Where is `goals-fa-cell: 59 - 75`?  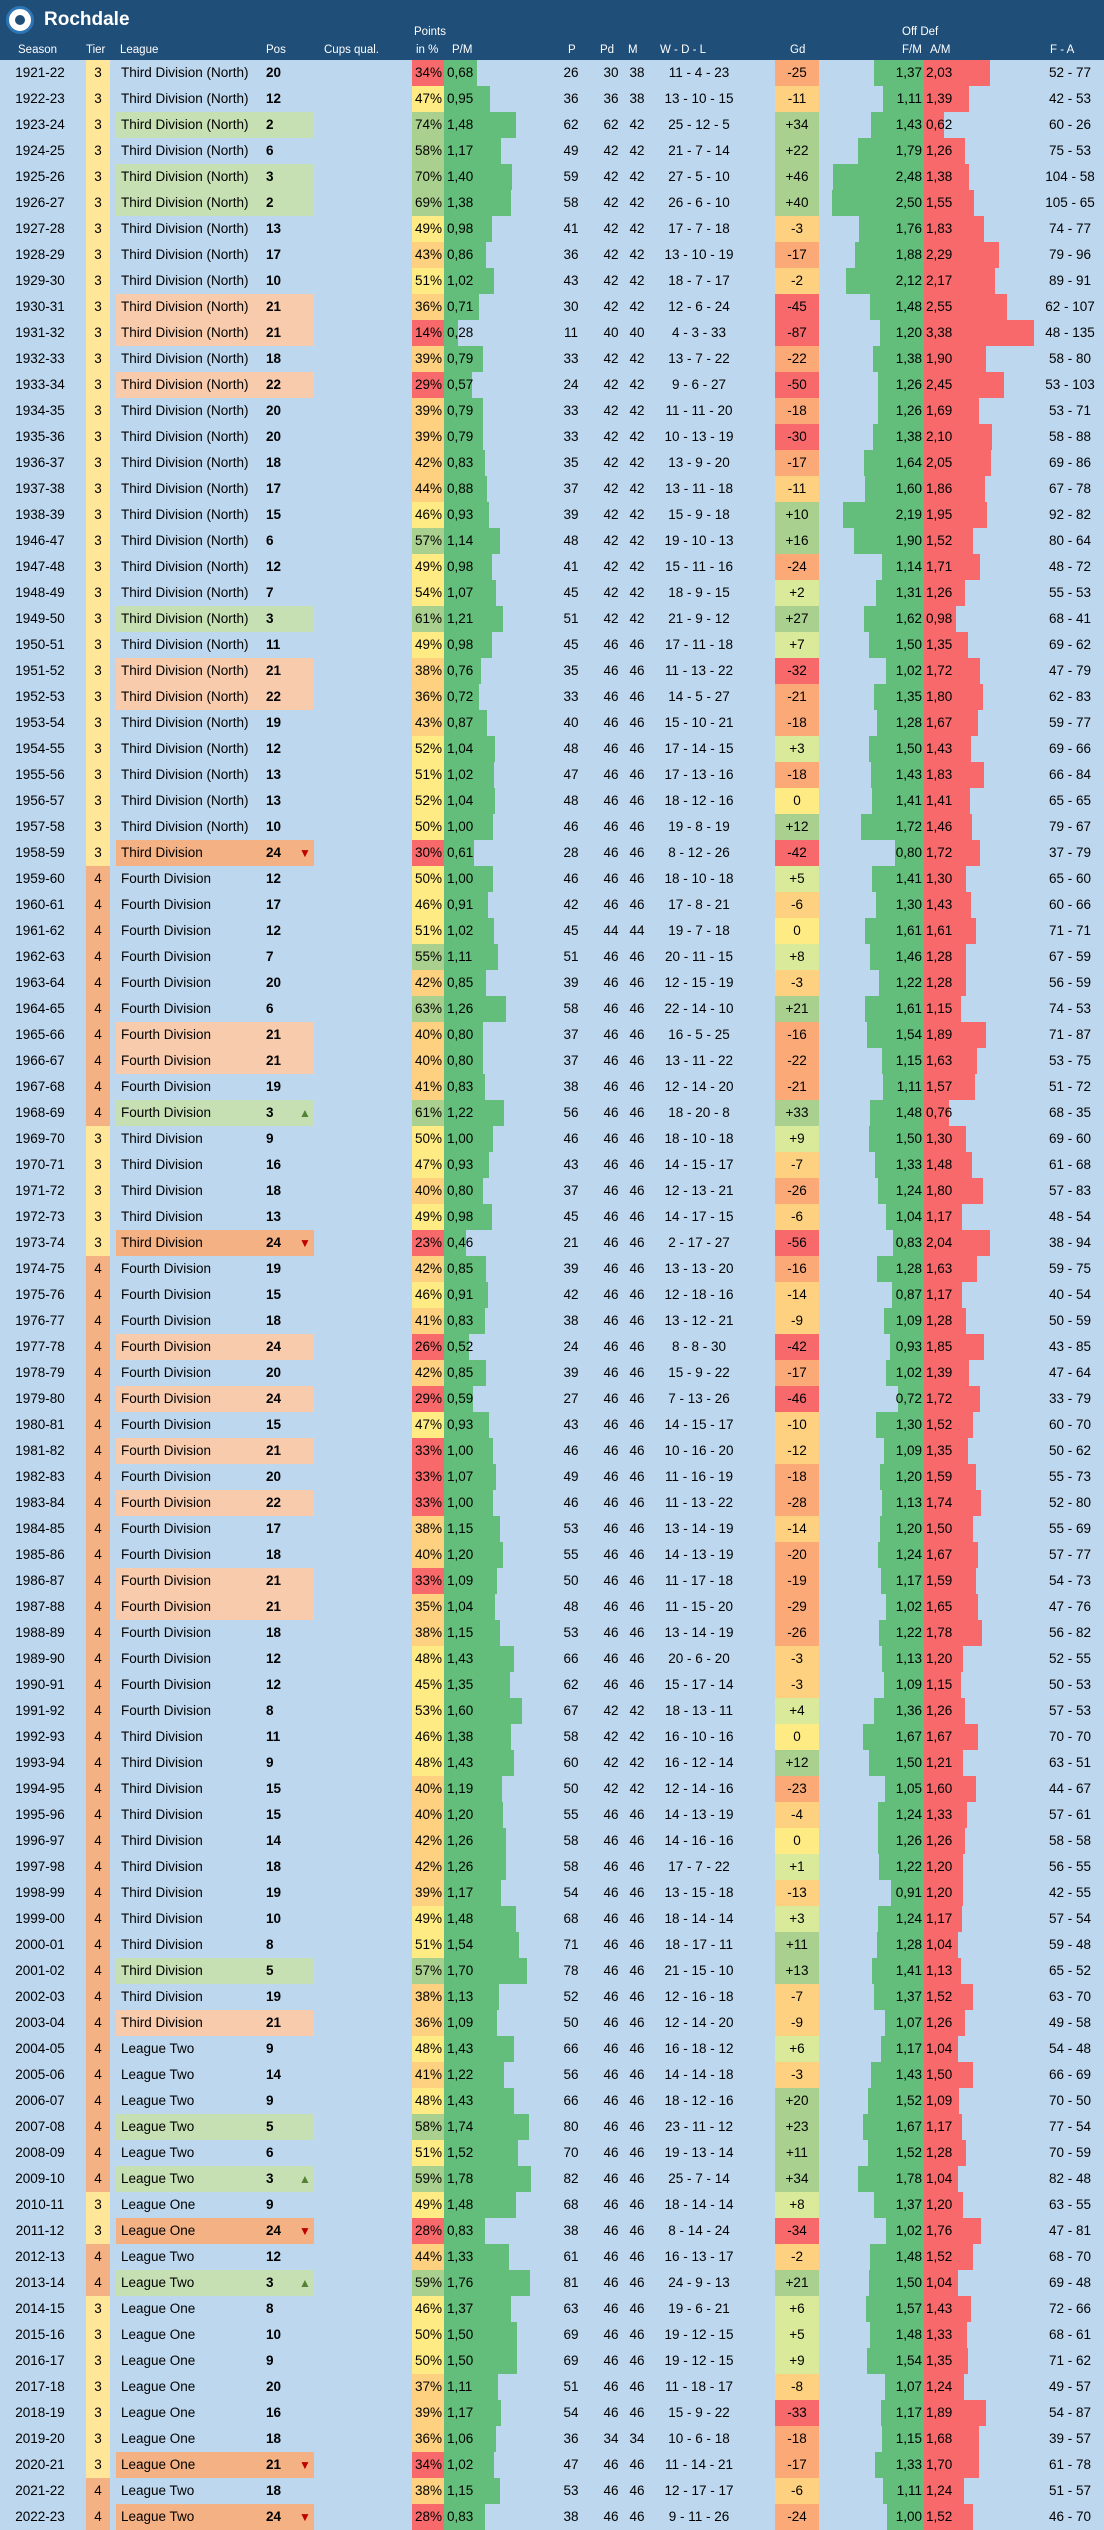 goals-fa-cell: 59 - 75 is located at coordinates (1070, 1268).